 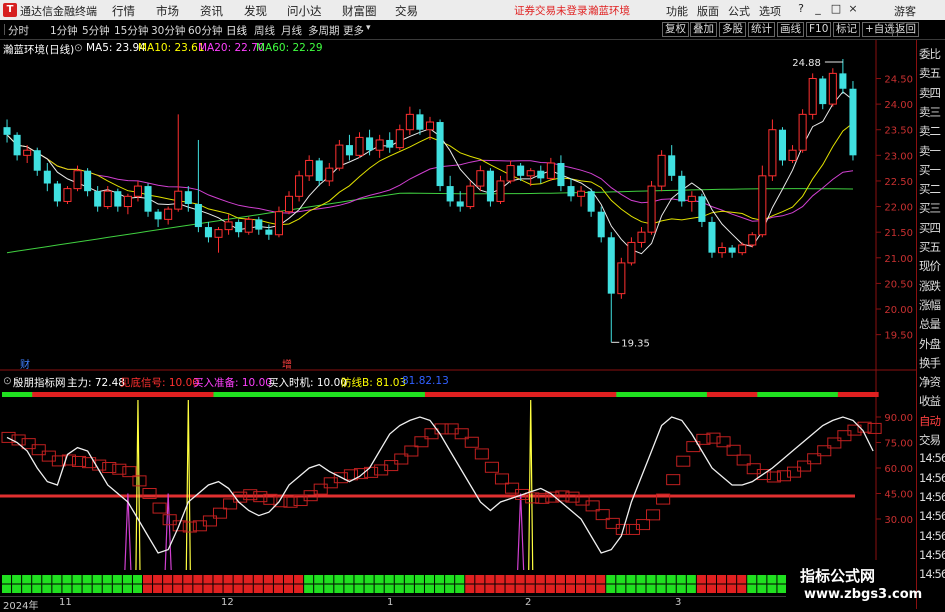 What do you see at coordinates (932, 151) in the screenshot?
I see `sidebar-item: 卖一` at bounding box center [932, 151].